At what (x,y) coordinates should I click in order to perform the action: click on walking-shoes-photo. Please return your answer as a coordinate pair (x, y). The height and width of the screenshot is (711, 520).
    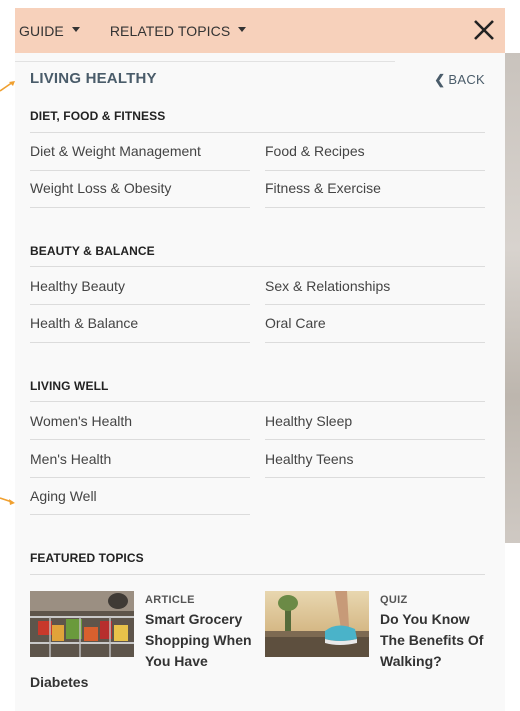
    Looking at the image, I should click on (317, 624).